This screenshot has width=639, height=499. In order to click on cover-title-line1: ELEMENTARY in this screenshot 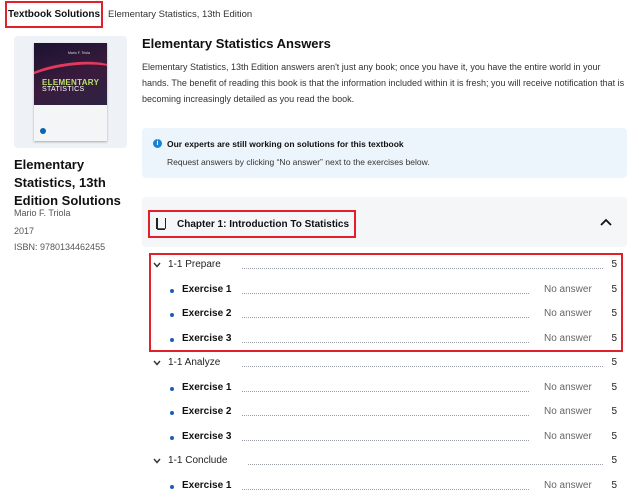, I will do `click(71, 82)`.